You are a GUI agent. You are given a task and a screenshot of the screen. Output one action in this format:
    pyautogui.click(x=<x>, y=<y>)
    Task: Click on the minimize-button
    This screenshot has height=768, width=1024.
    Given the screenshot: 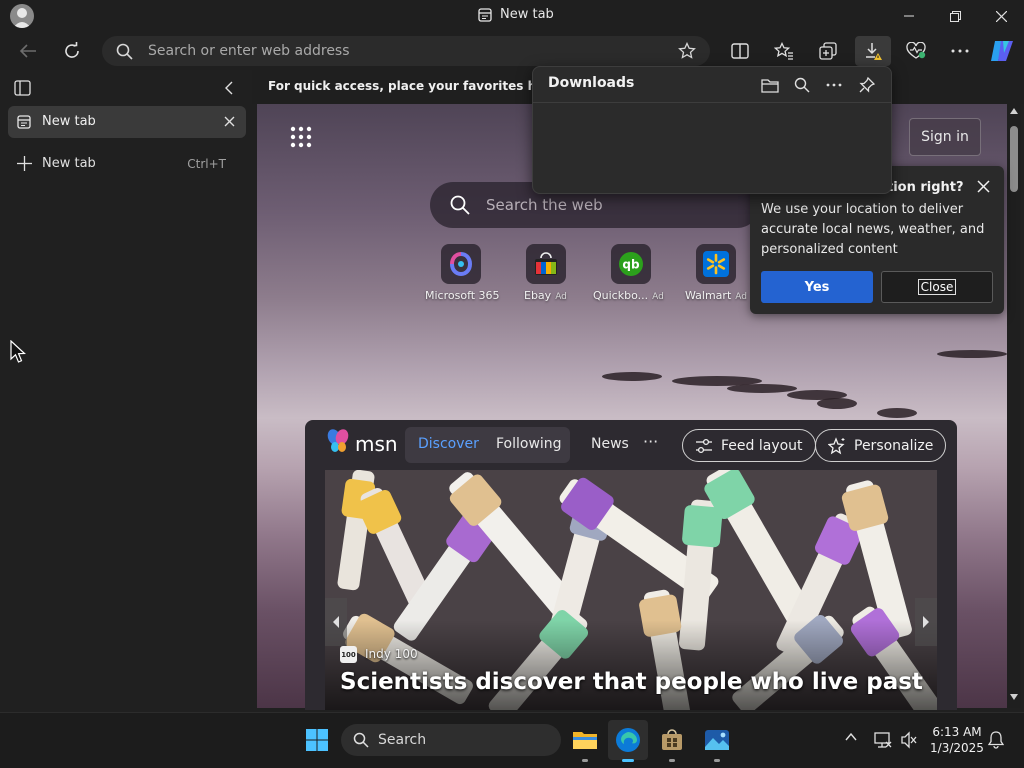 What is the action you would take?
    pyautogui.click(x=909, y=16)
    